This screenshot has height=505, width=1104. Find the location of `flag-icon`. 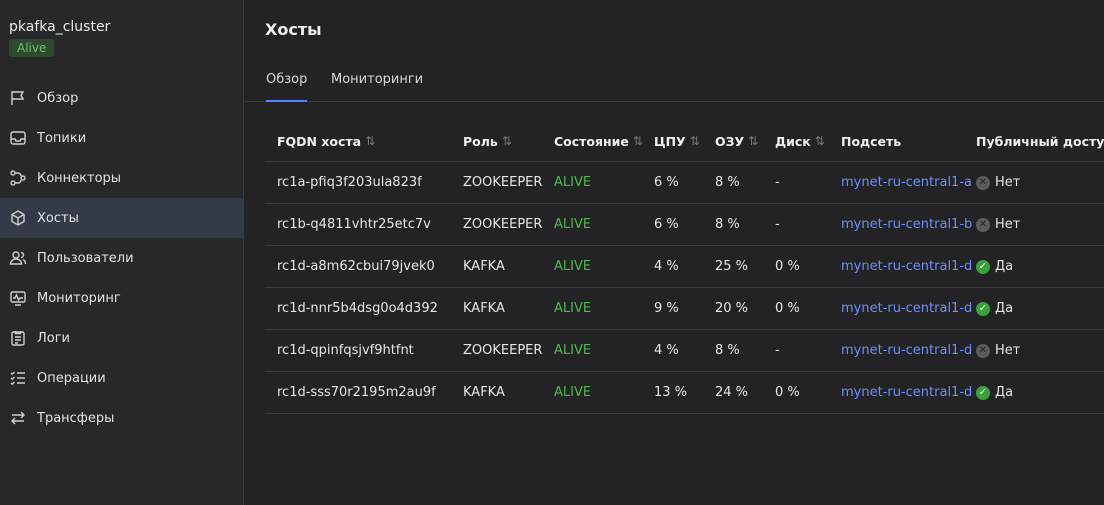

flag-icon is located at coordinates (18, 98).